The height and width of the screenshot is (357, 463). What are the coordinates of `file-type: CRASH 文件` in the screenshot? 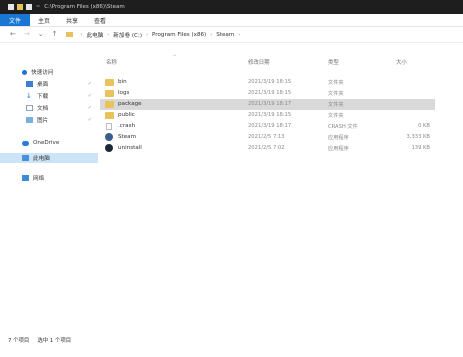 It's located at (343, 127).